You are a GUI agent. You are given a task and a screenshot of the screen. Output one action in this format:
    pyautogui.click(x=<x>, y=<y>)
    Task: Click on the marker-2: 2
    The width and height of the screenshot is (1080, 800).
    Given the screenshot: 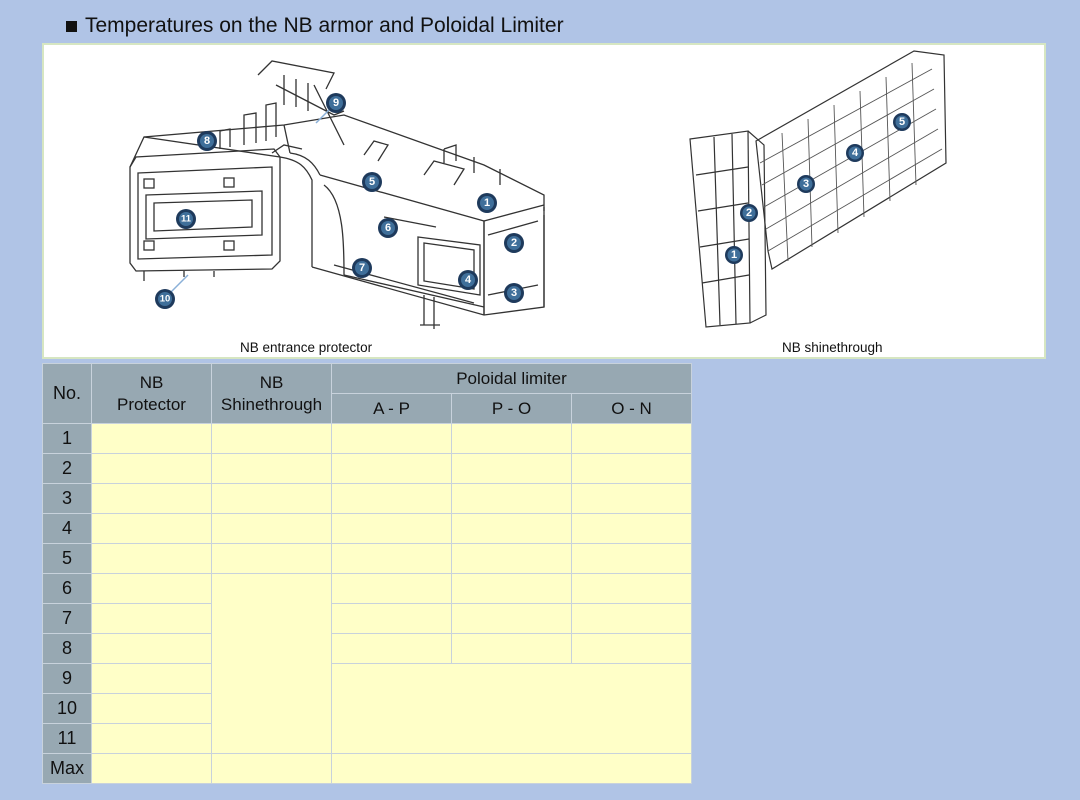 What is the action you would take?
    pyautogui.click(x=514, y=243)
    